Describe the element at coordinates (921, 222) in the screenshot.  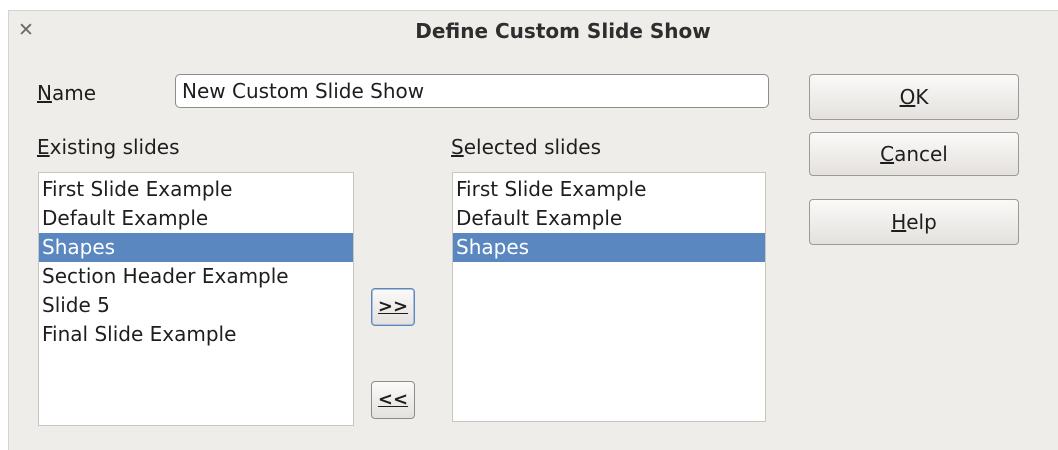
I see `help-button-rest: elp` at that location.